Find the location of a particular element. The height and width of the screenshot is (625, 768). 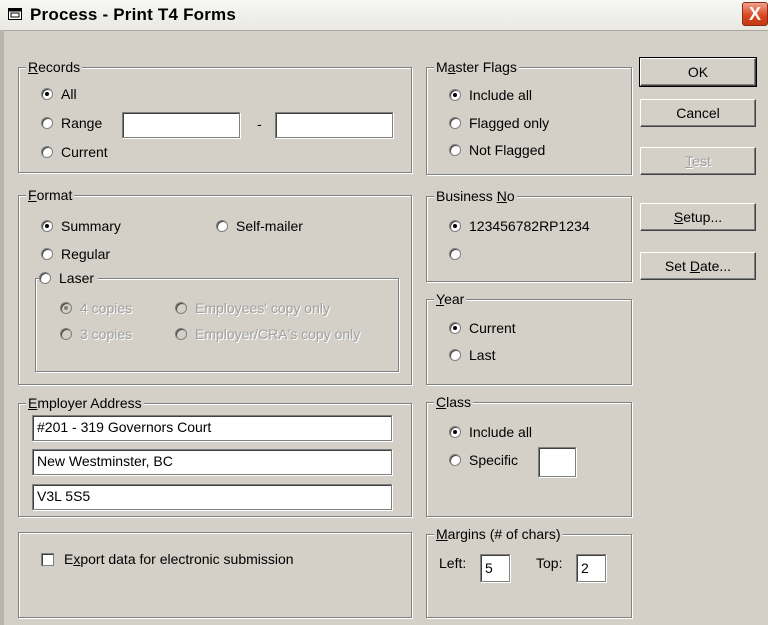

business-no-option-1-radio: 123456782RP1234 is located at coordinates (519, 226).